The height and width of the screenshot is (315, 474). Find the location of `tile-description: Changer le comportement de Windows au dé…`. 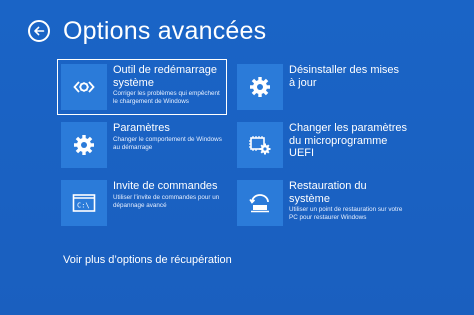

tile-description: Changer le comportement de Windows au dé… is located at coordinates (167, 143).